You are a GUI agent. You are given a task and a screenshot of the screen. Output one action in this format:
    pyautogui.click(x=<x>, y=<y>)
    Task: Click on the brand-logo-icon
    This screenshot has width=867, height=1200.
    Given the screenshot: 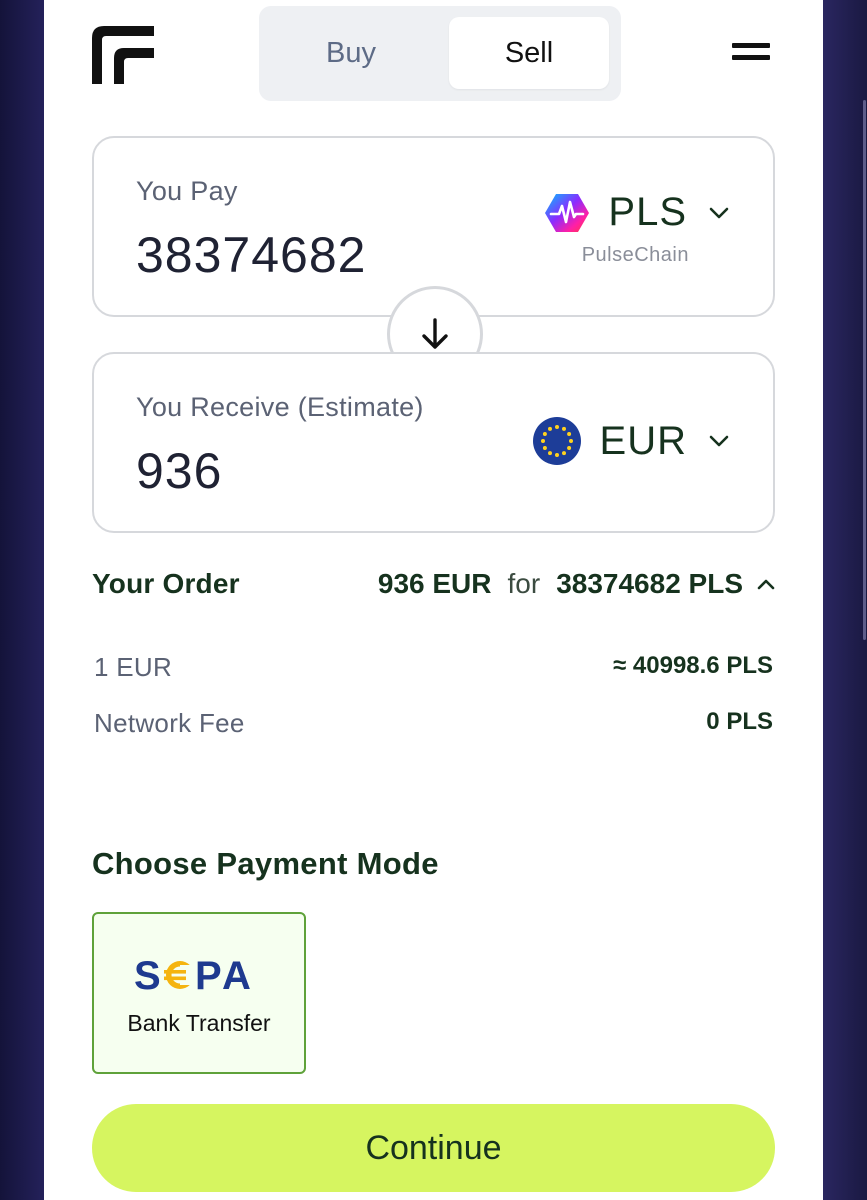 What is the action you would take?
    pyautogui.click(x=123, y=55)
    